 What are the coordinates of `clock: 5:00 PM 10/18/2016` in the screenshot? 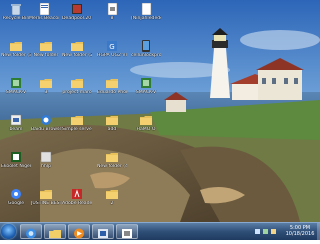 It's located at (300, 231).